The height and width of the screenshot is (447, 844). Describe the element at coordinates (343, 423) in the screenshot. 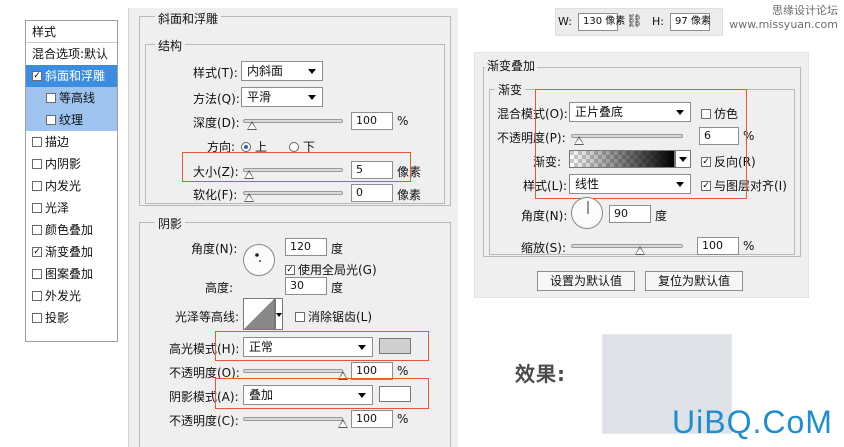

I see `shadow-opacity-thumb` at that location.